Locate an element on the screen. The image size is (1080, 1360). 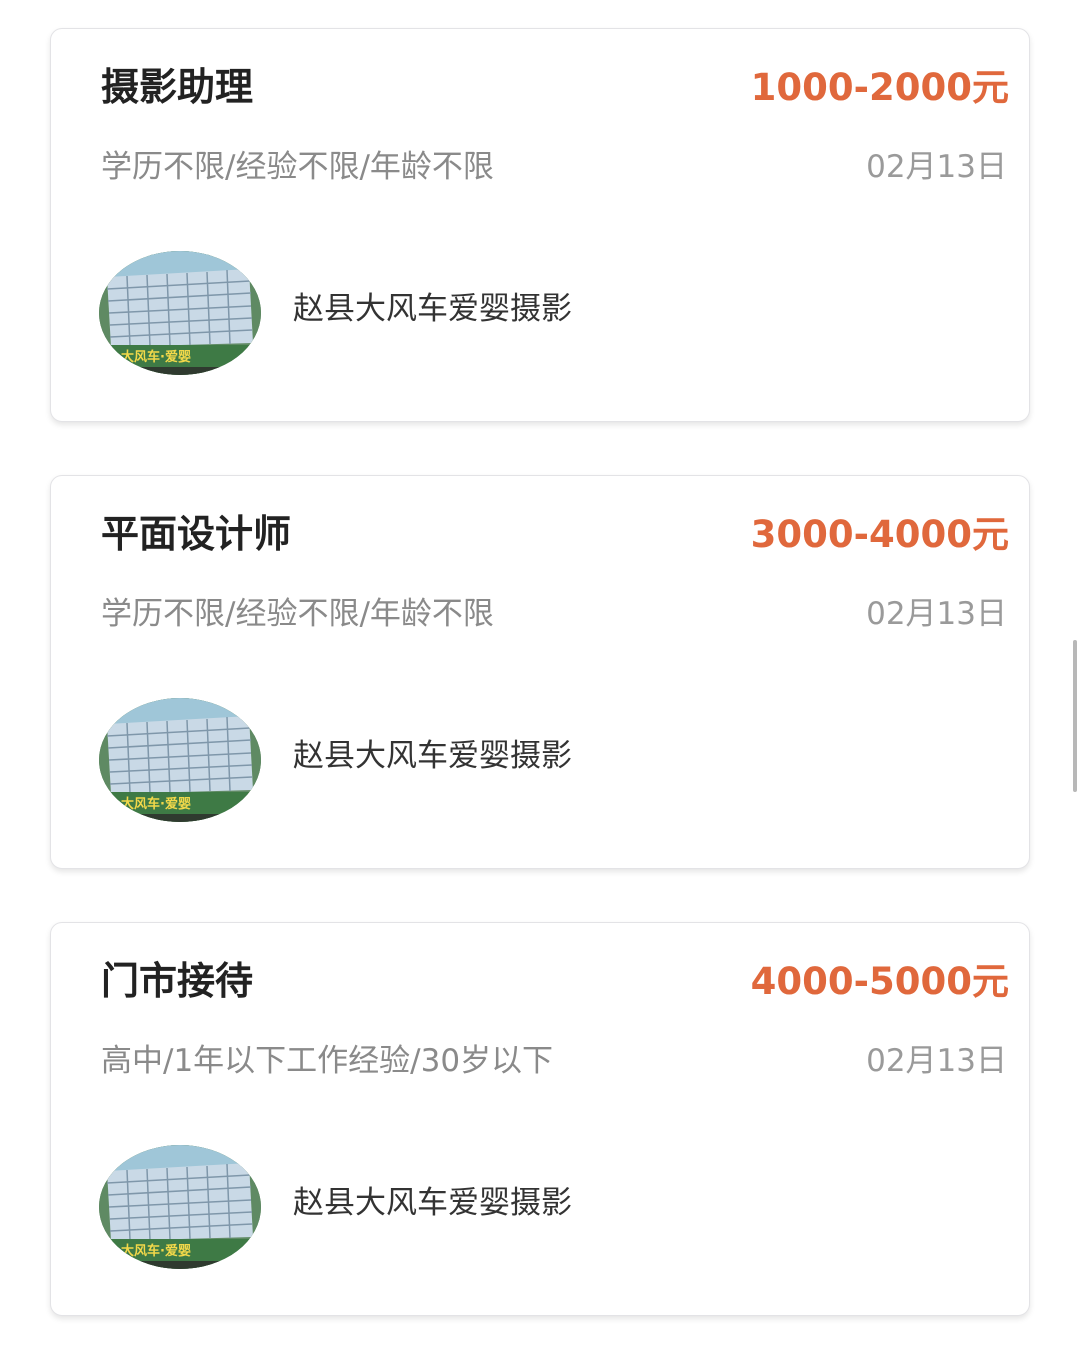
salary: 3000-4000元 is located at coordinates (879, 534).